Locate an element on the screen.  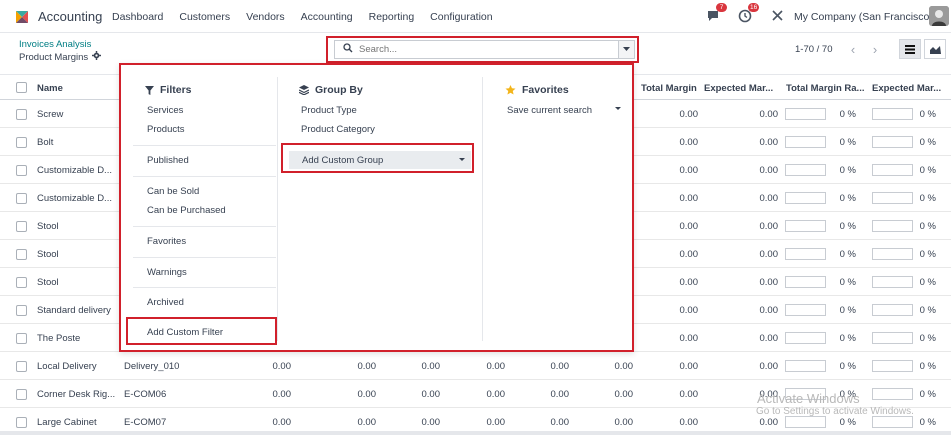
pager-previous-button: ‹ is located at coordinates (853, 49).